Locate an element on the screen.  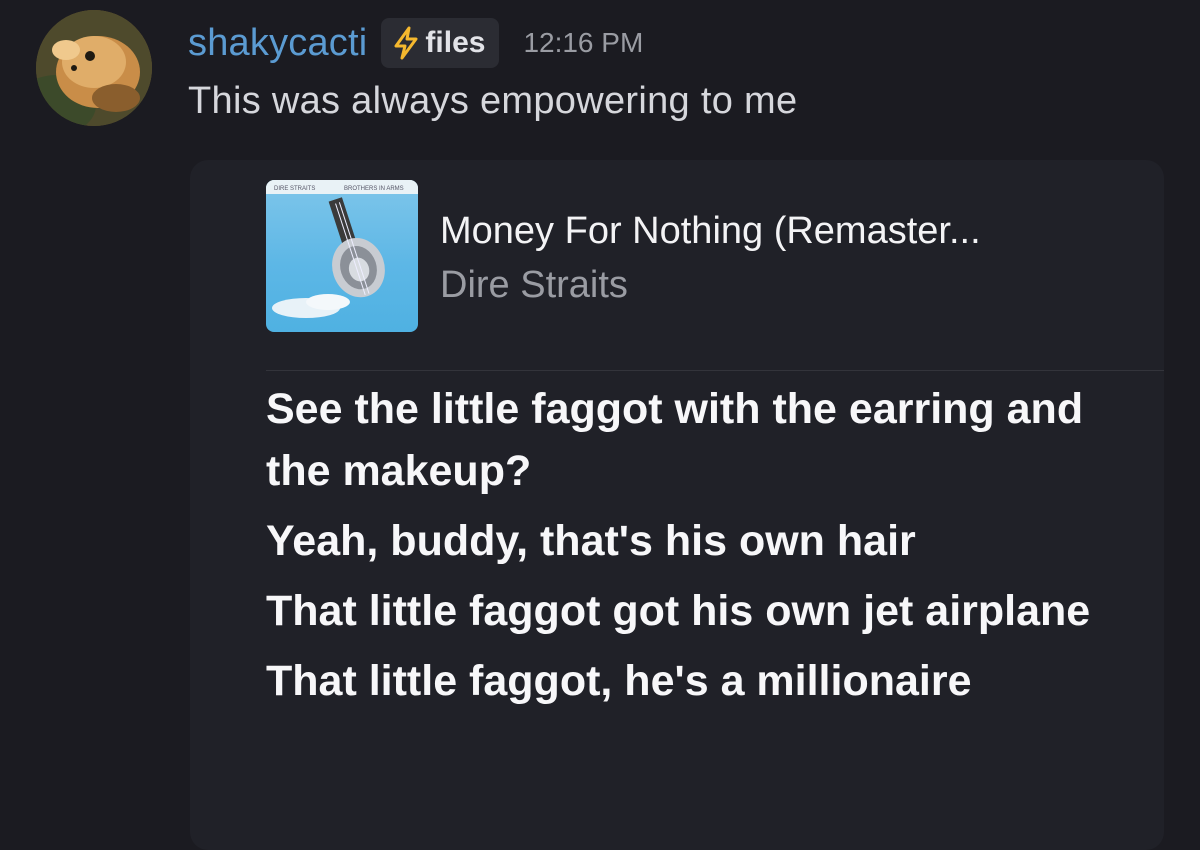
album-cover-artwork: DIRE STRAITS BROTHERS IN ARMS is located at coordinates (342, 249).